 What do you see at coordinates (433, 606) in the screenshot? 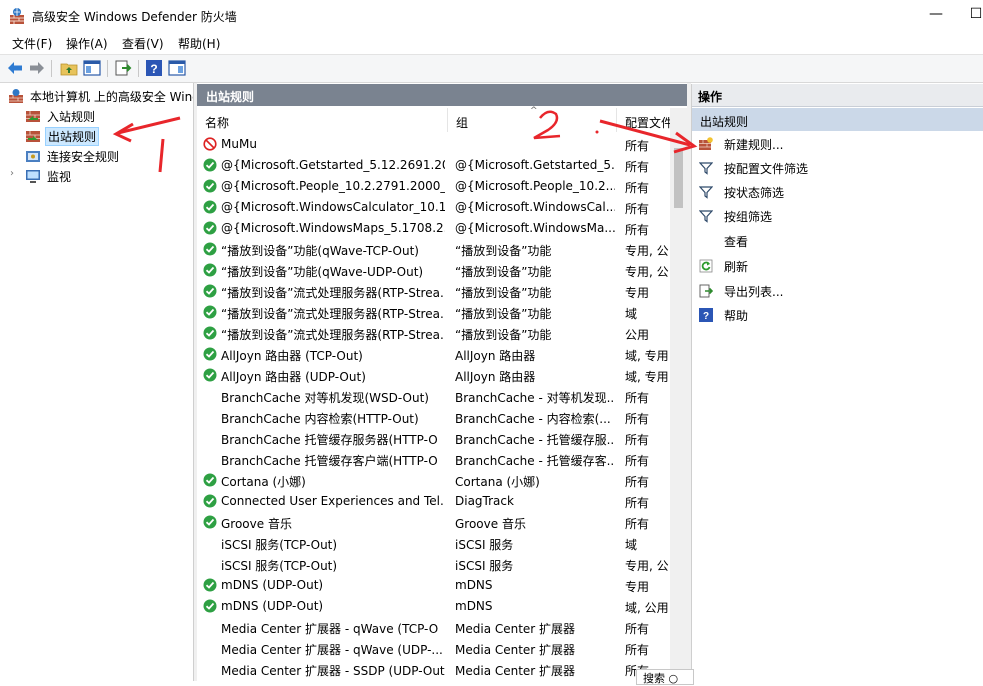
I see `table-row: mDNS (UDP-Out) mDNS 域, 公用` at bounding box center [433, 606].